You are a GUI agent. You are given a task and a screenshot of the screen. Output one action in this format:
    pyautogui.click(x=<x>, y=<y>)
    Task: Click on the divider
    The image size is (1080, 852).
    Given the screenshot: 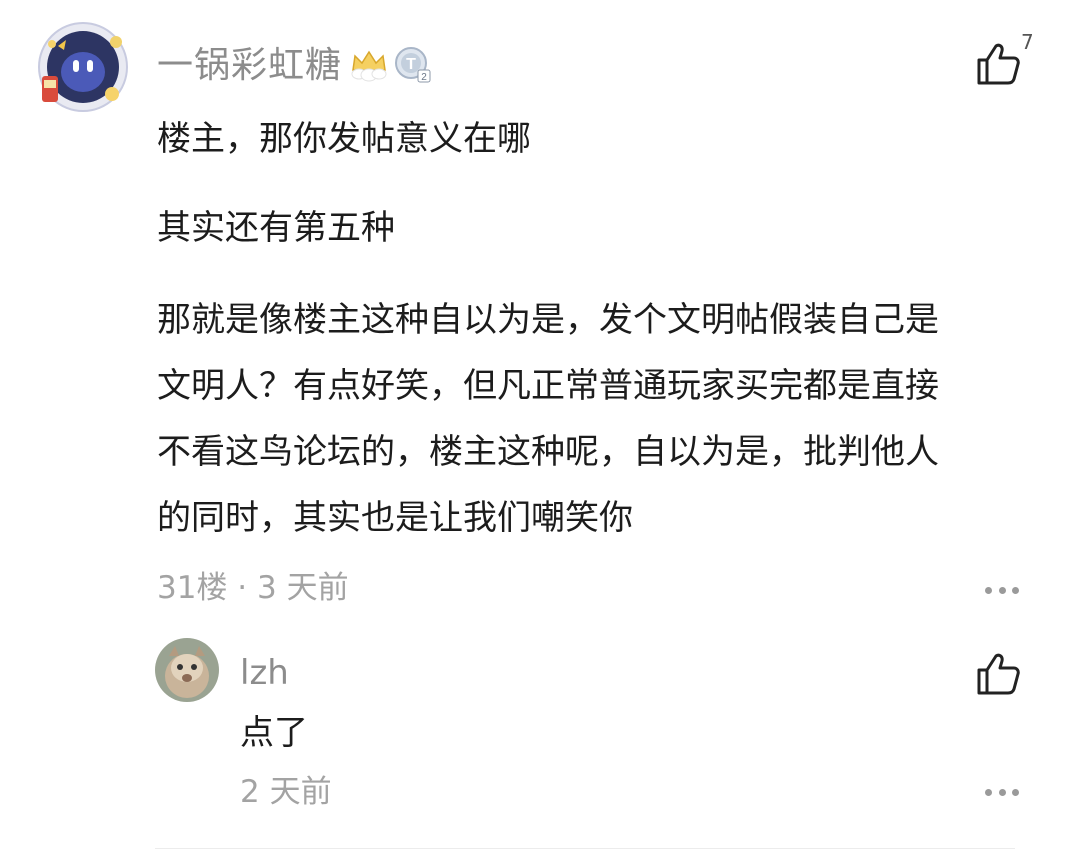 What is the action you would take?
    pyautogui.click(x=585, y=848)
    